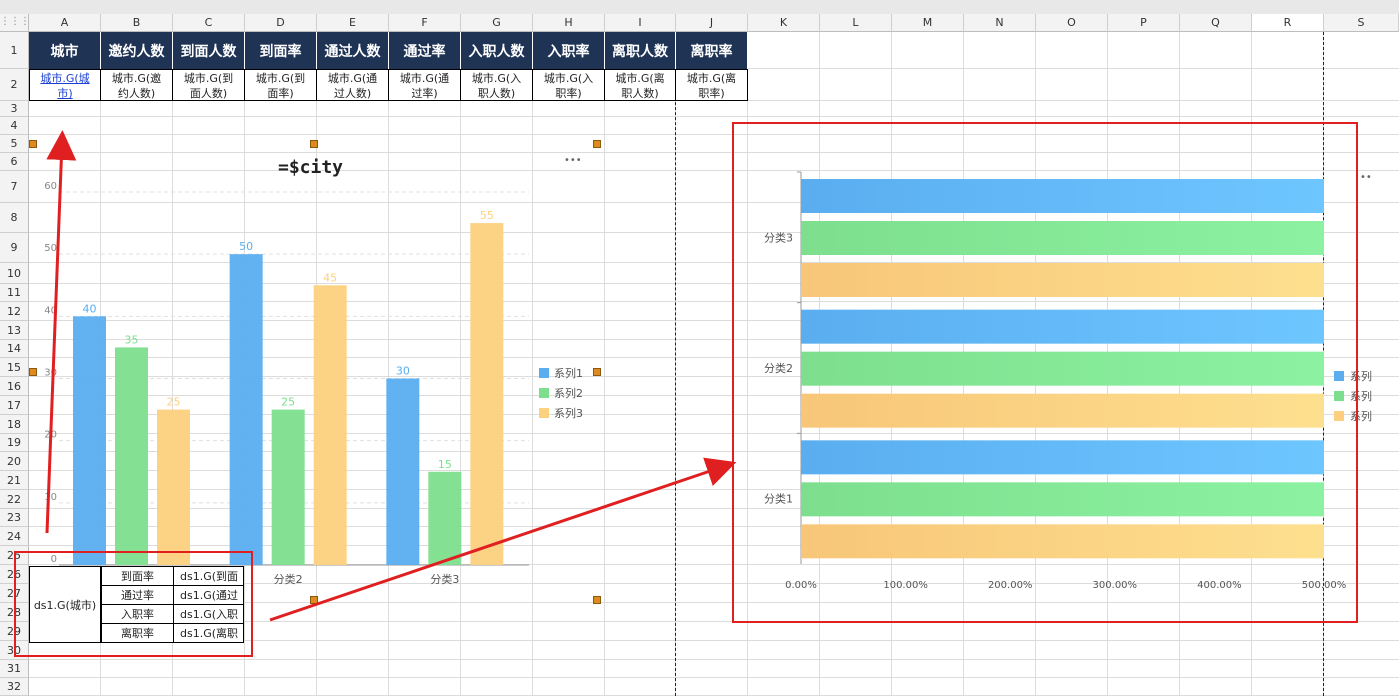  What do you see at coordinates (425, 50) in the screenshot?
I see `header-cell: 通过率` at bounding box center [425, 50].